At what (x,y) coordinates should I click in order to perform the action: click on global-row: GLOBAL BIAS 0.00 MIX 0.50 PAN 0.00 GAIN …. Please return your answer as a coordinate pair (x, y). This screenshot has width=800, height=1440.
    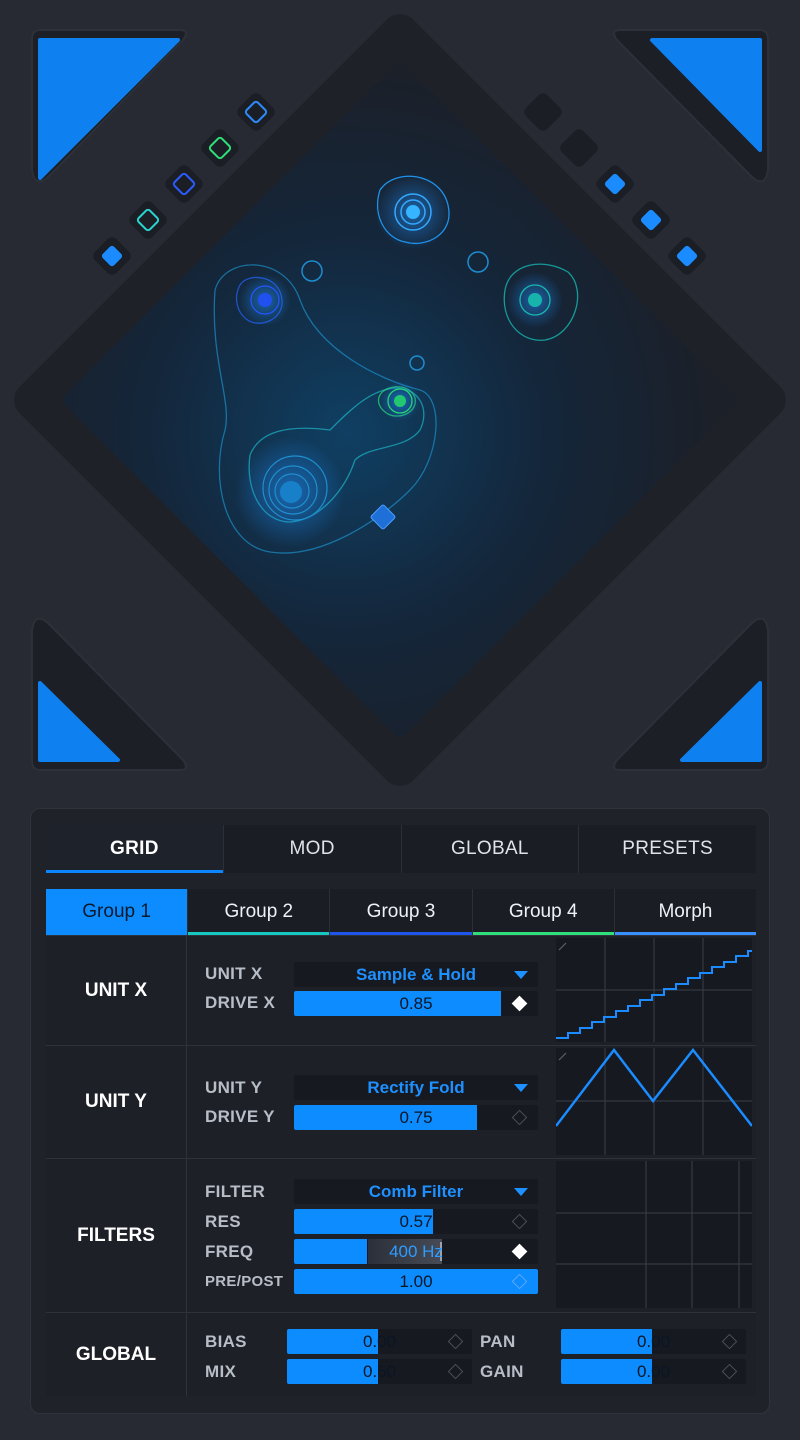
    Looking at the image, I should click on (401, 1354).